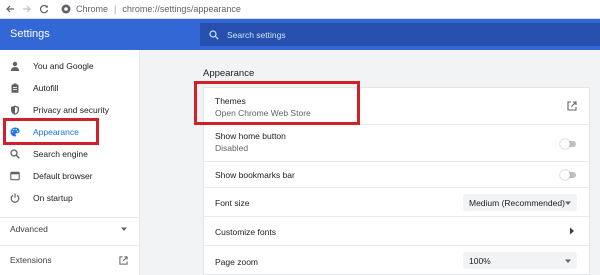 The width and height of the screenshot is (600, 275). Describe the element at coordinates (30, 34) in the screenshot. I see `page-title: Settings` at that location.